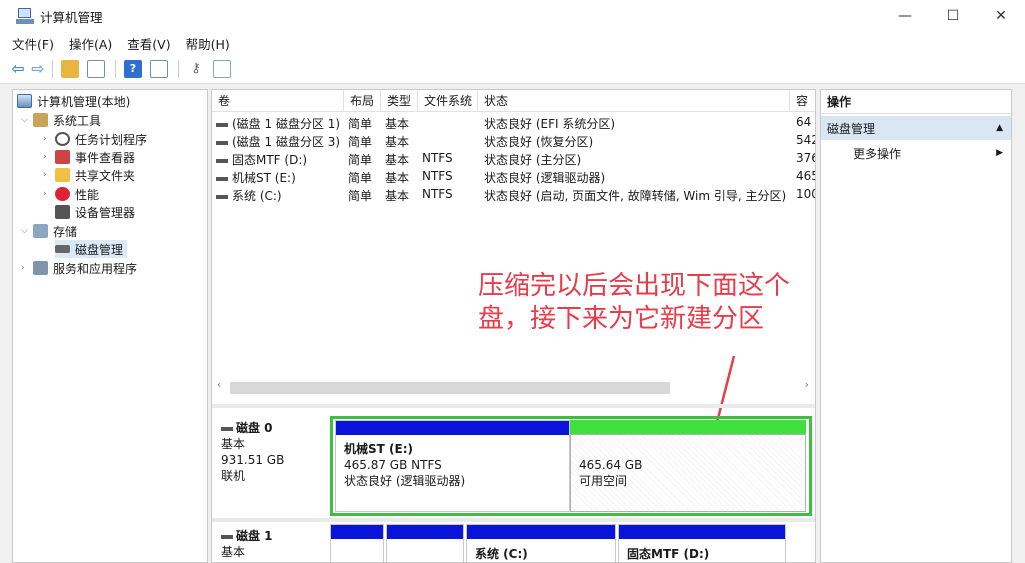 The height and width of the screenshot is (563, 1025). I want to click on partition-c: 系统 (C:), so click(541, 543).